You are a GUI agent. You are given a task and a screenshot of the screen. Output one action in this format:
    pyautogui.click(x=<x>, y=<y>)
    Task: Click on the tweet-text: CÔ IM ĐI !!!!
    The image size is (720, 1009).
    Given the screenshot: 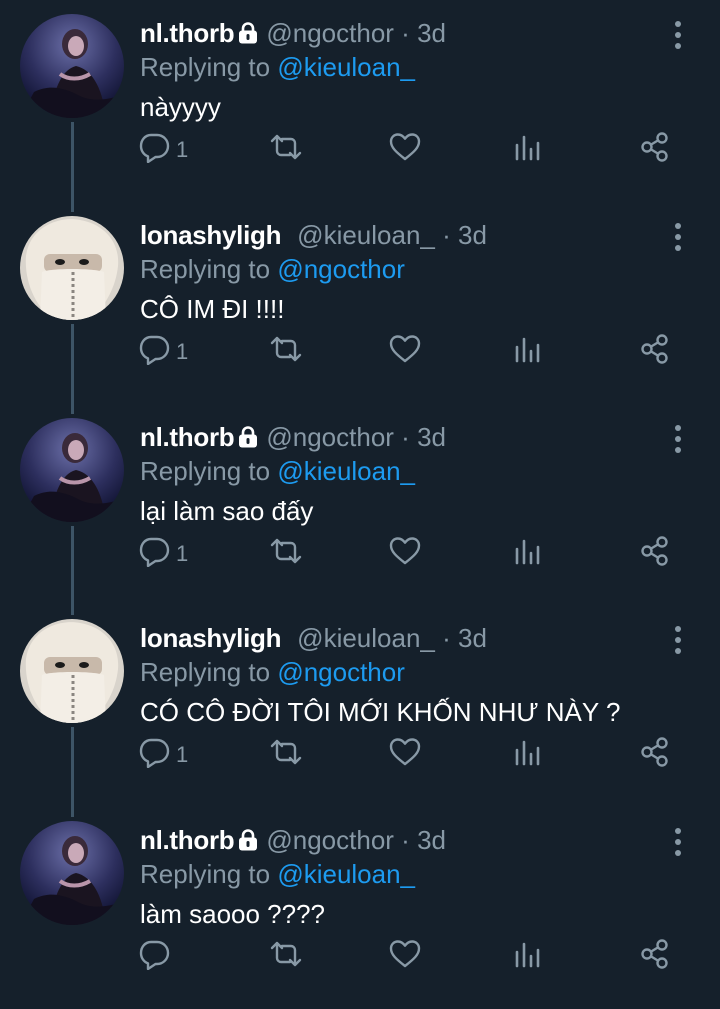 What is the action you would take?
    pyautogui.click(x=212, y=309)
    